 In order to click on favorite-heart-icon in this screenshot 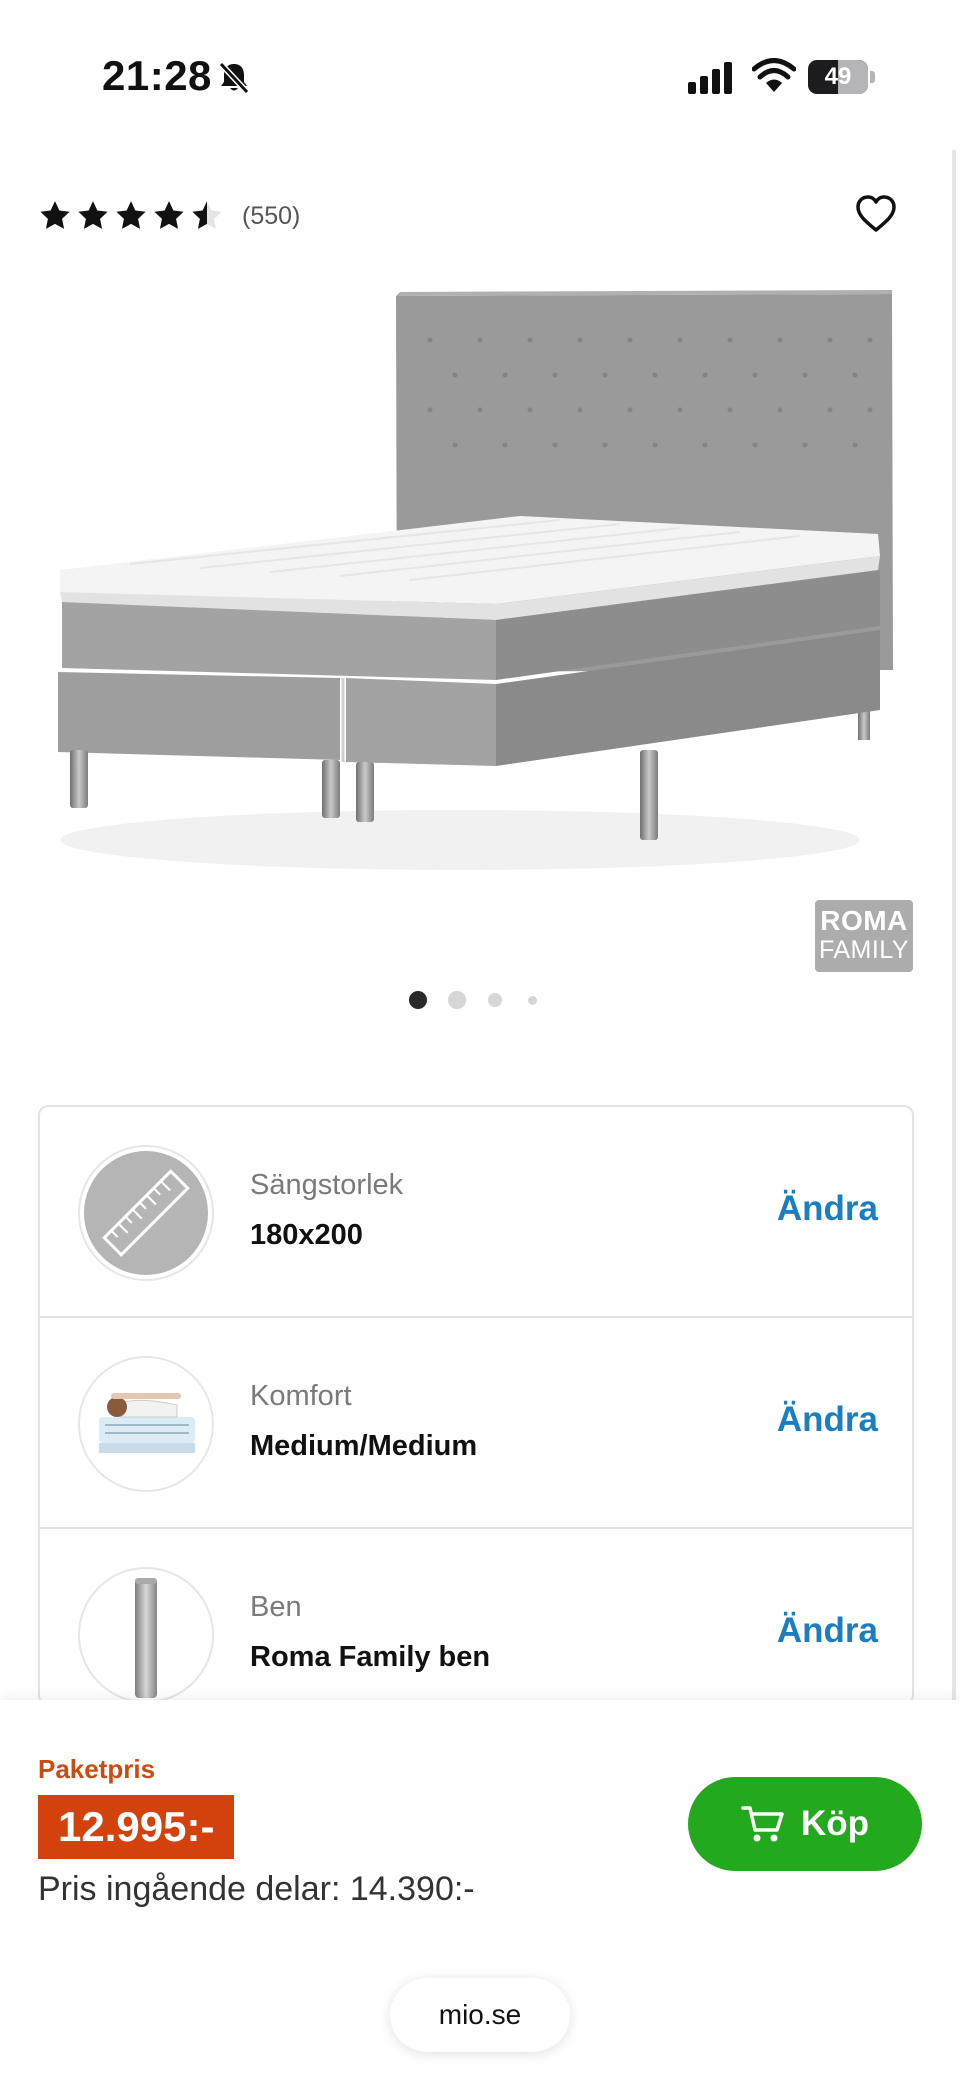, I will do `click(876, 214)`.